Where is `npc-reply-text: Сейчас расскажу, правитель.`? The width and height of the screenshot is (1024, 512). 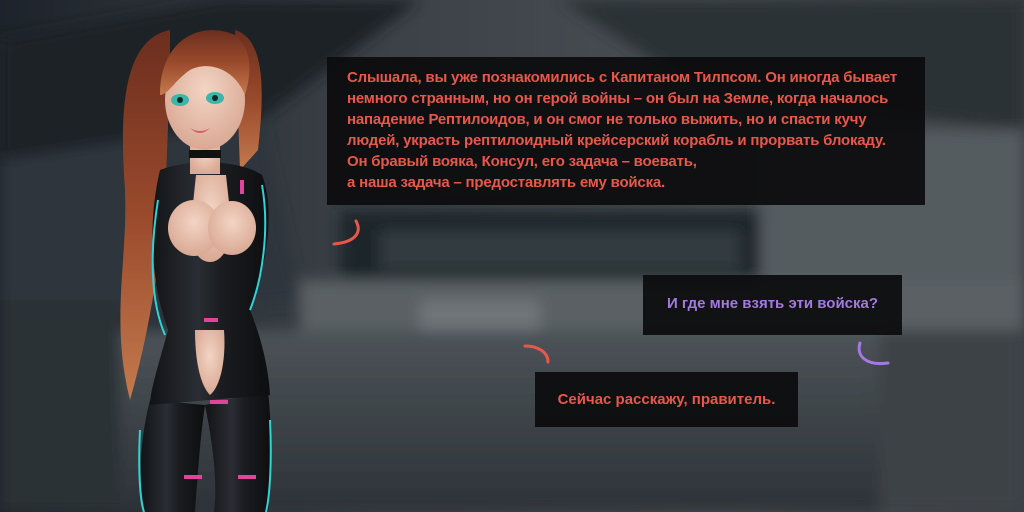 npc-reply-text: Сейчас расскажу, правитель. is located at coordinates (666, 399).